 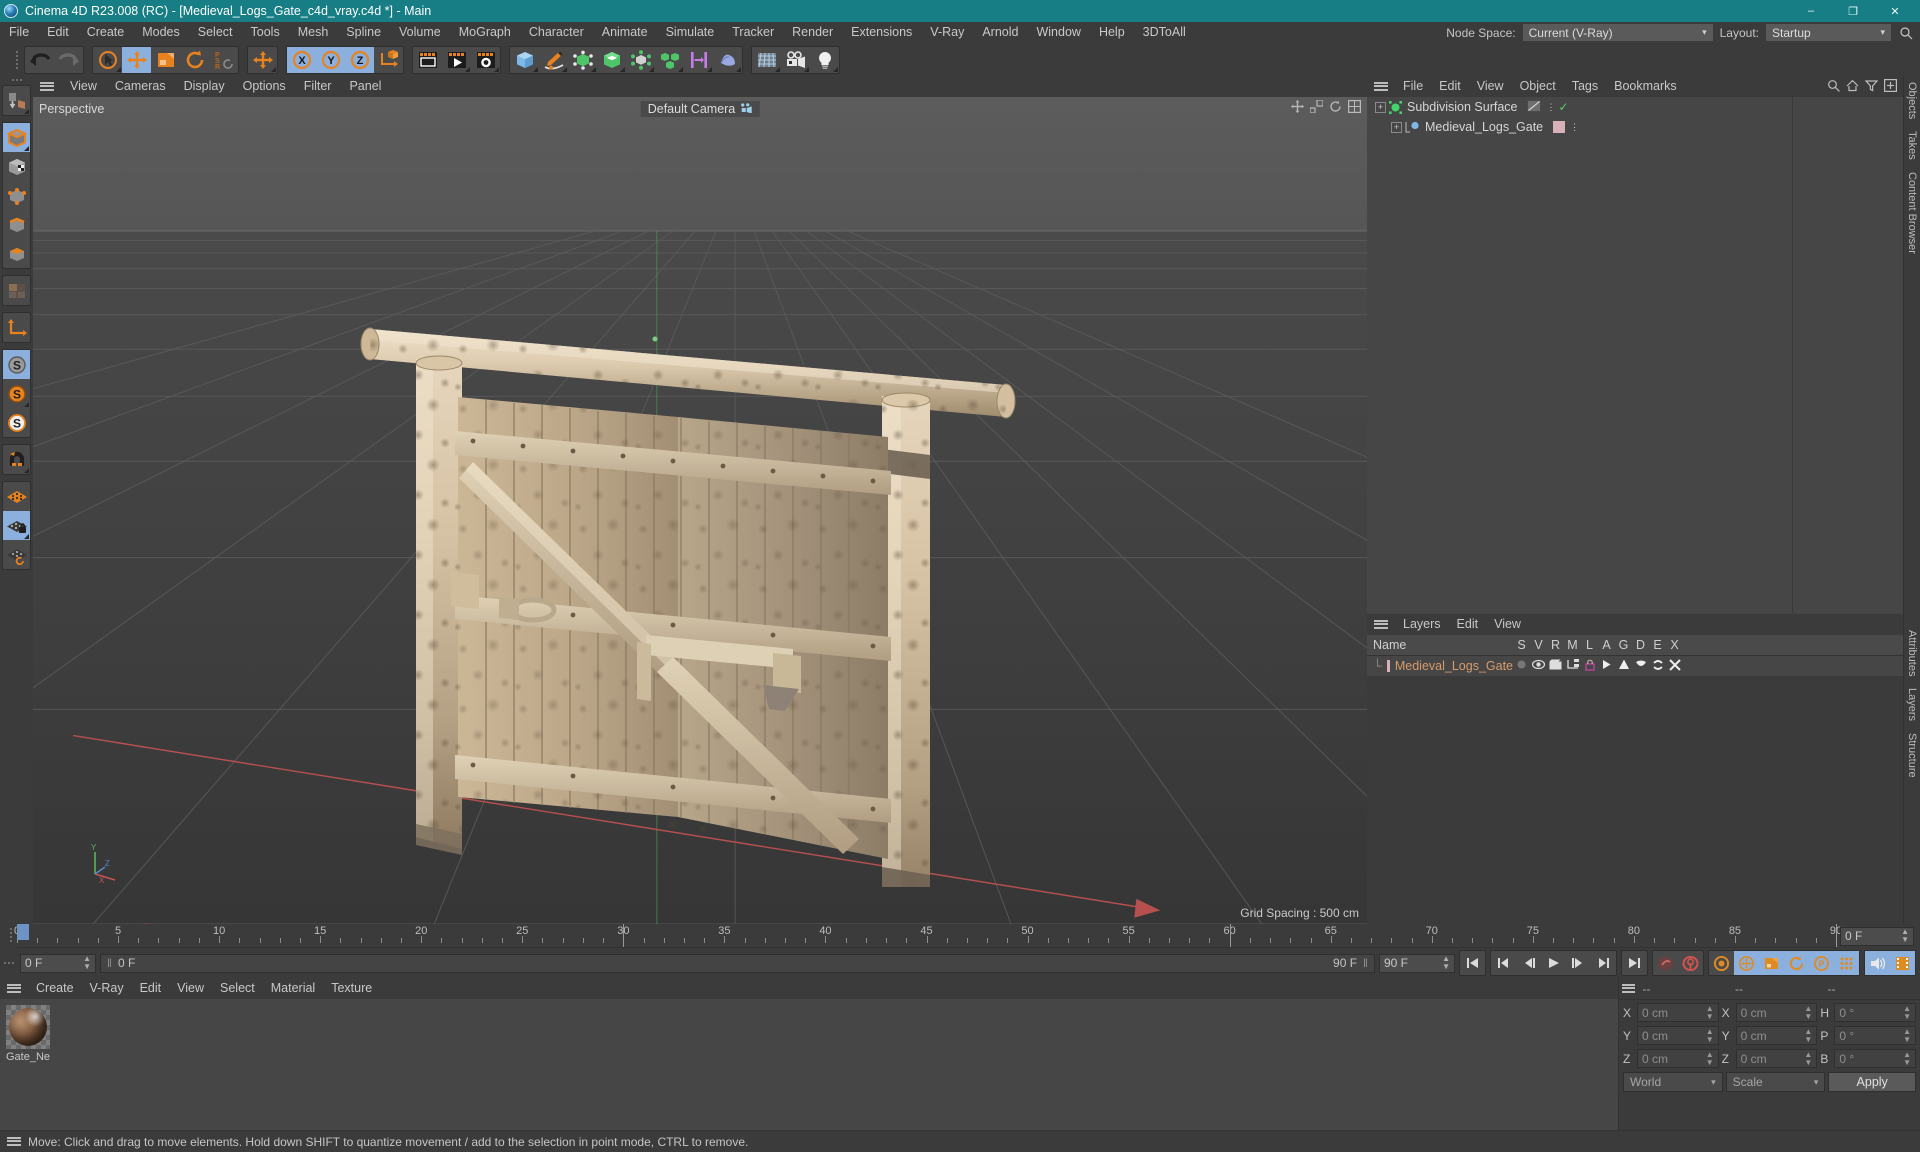 I want to click on menu-item-modes: Modes, so click(x=161, y=32).